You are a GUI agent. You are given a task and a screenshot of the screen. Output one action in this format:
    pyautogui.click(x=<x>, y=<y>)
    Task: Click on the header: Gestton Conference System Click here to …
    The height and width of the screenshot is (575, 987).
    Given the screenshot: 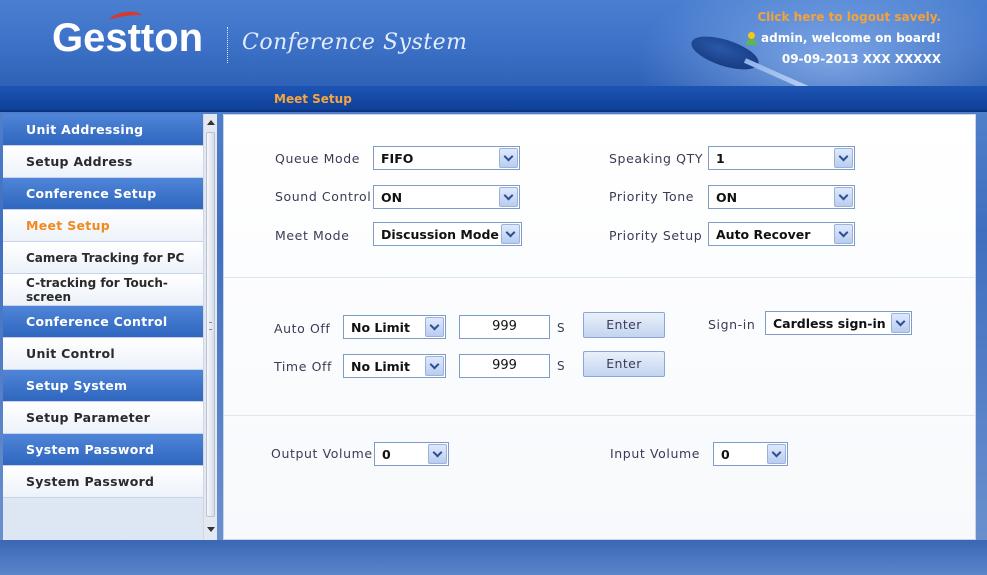 What is the action you would take?
    pyautogui.click(x=493, y=43)
    